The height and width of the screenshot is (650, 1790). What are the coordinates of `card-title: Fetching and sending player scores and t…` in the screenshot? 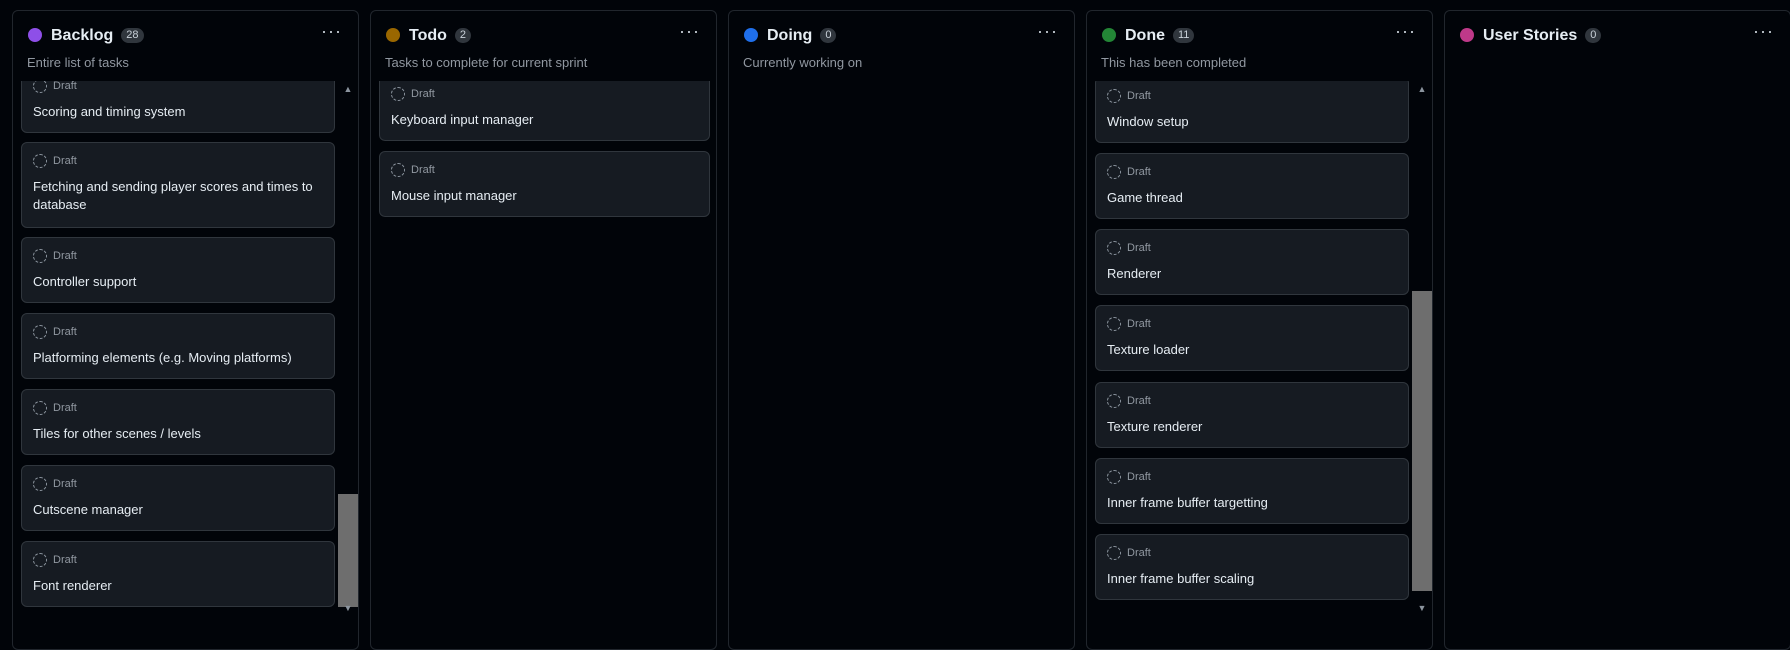 It's located at (177, 196).